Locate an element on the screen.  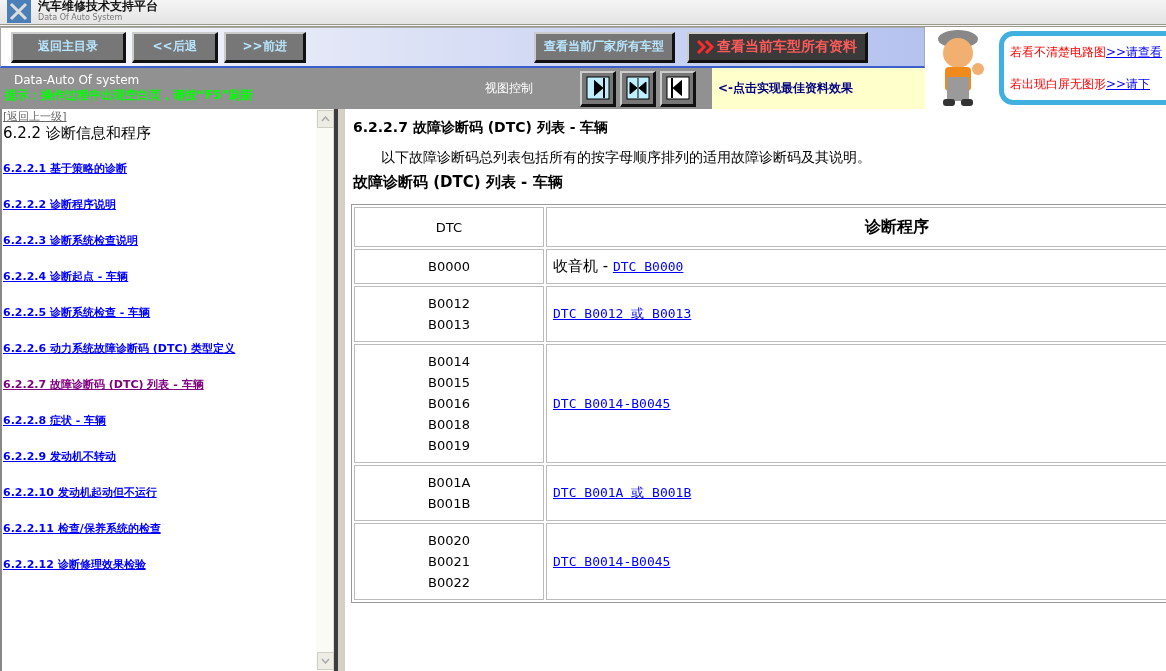
dtc-code: B001A is located at coordinates (449, 483).